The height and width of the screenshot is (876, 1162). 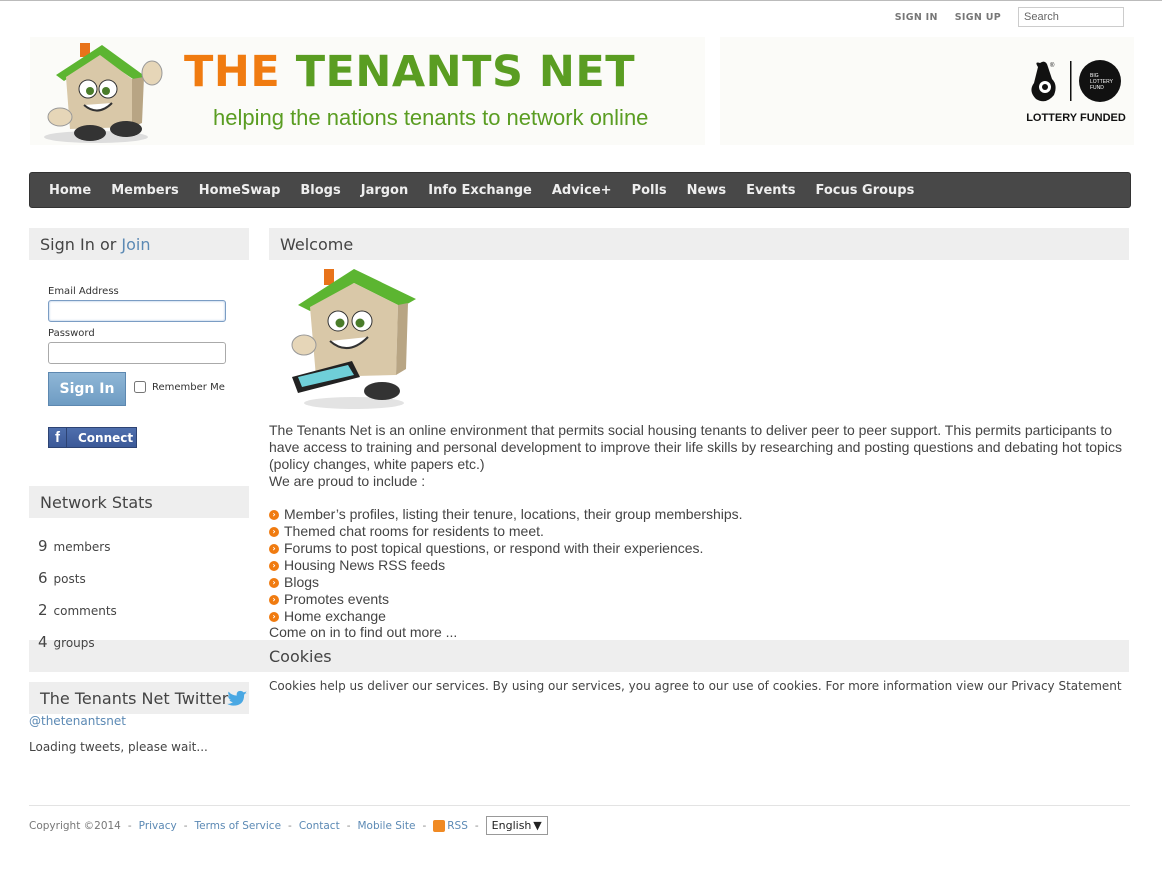 What do you see at coordinates (506, 582) in the screenshot?
I see `list-item: › Blogs` at bounding box center [506, 582].